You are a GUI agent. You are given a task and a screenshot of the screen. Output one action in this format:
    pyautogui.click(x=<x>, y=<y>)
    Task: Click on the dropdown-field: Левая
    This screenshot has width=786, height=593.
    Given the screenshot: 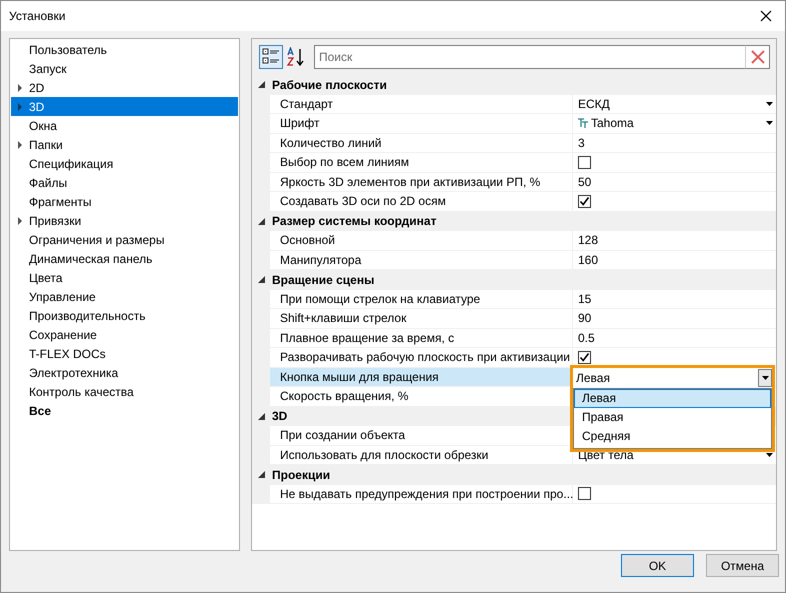 What is the action you would take?
    pyautogui.click(x=672, y=378)
    